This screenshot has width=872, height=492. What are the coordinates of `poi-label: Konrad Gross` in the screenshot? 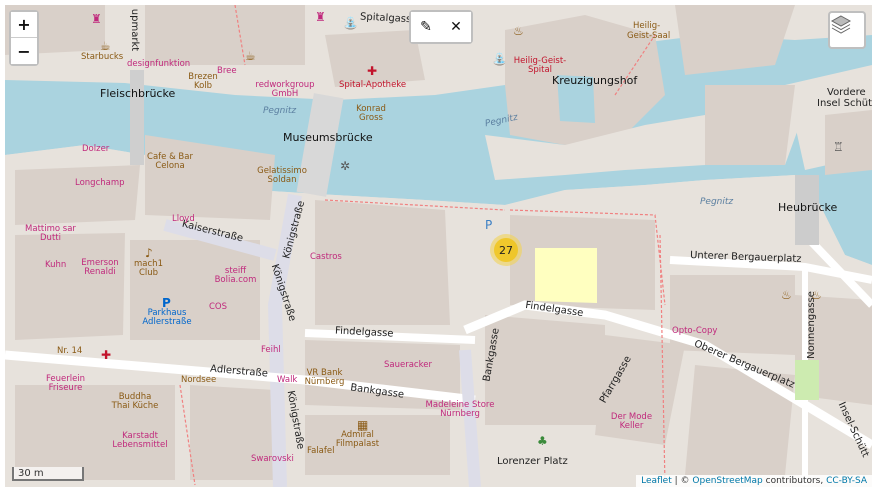 It's located at (371, 113).